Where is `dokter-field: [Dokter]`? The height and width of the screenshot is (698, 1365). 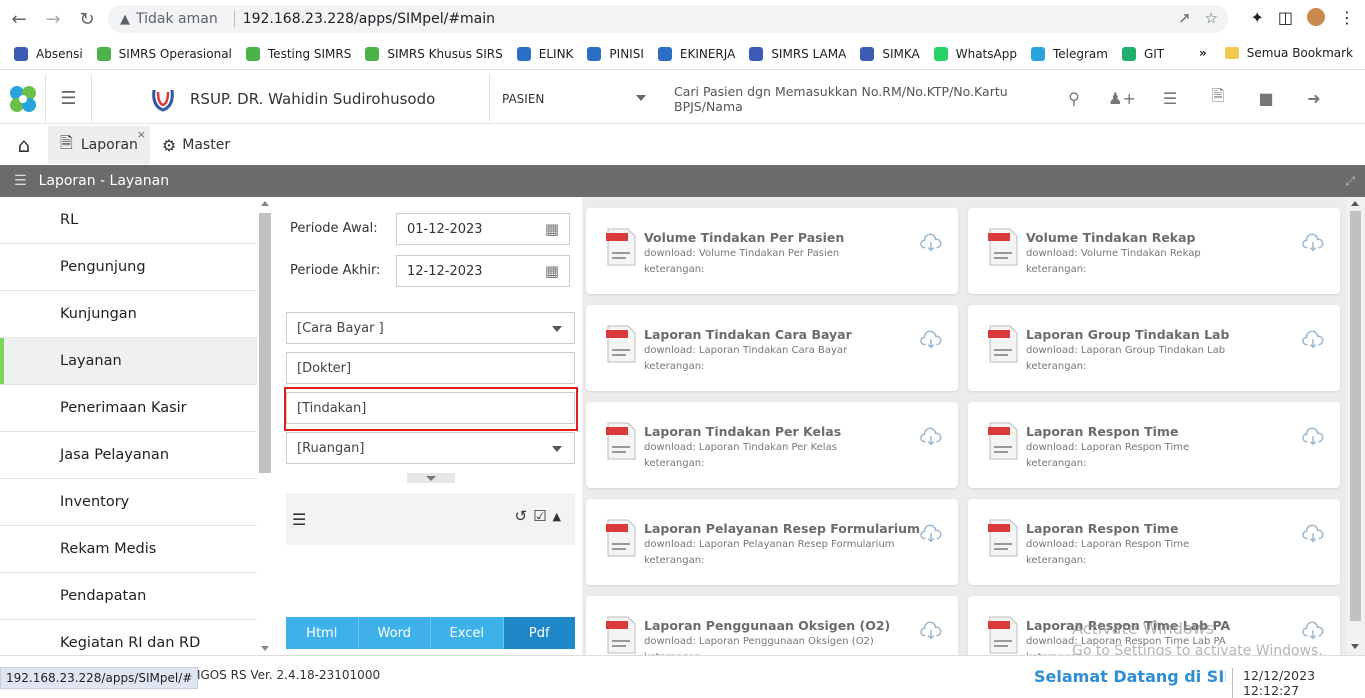 dokter-field: [Dokter] is located at coordinates (430, 368).